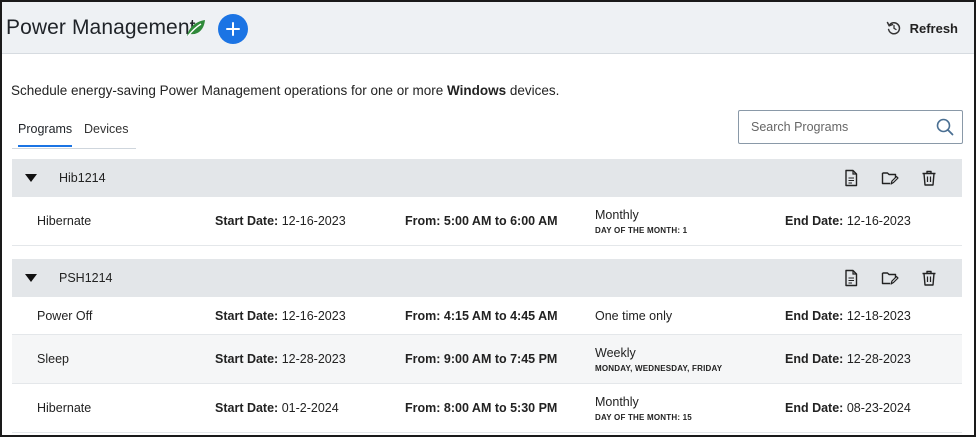 The height and width of the screenshot is (437, 976). I want to click on frequency: One time only, so click(633, 316).